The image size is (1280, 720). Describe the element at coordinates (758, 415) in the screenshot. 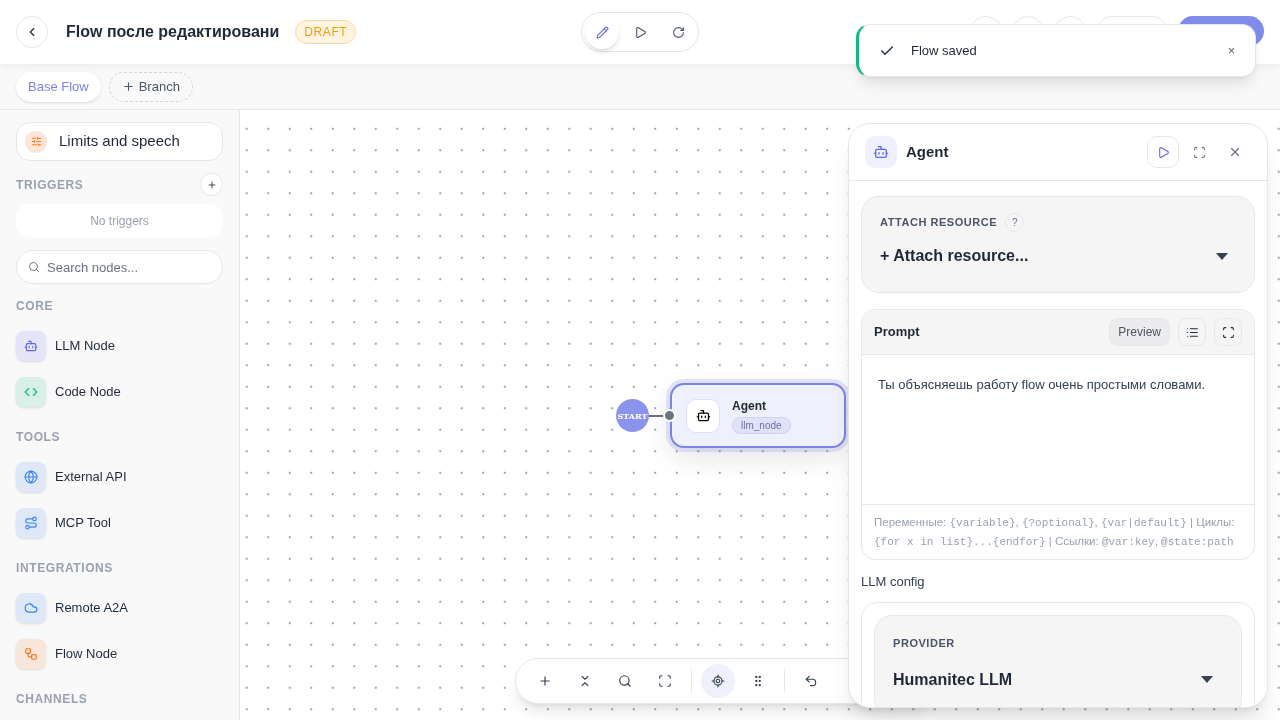

I see `agent-node: Agent llm_node` at that location.